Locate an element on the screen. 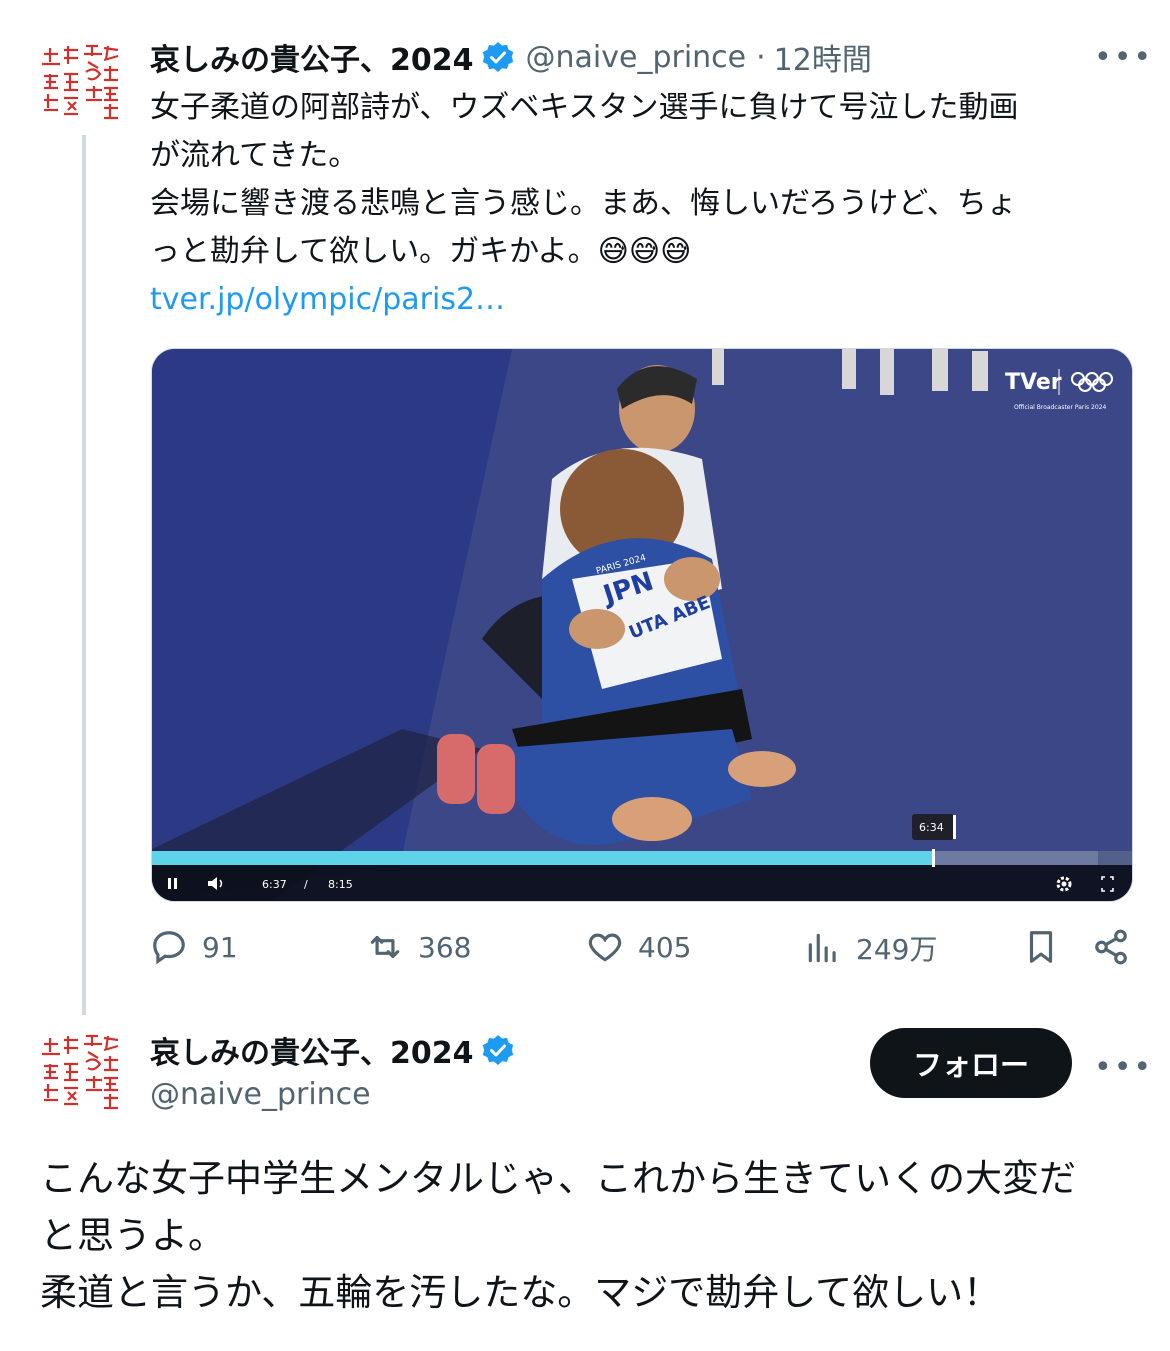 Image resolution: width=1170 pixels, height=1351 pixels. view-count: 249万 is located at coordinates (897, 949).